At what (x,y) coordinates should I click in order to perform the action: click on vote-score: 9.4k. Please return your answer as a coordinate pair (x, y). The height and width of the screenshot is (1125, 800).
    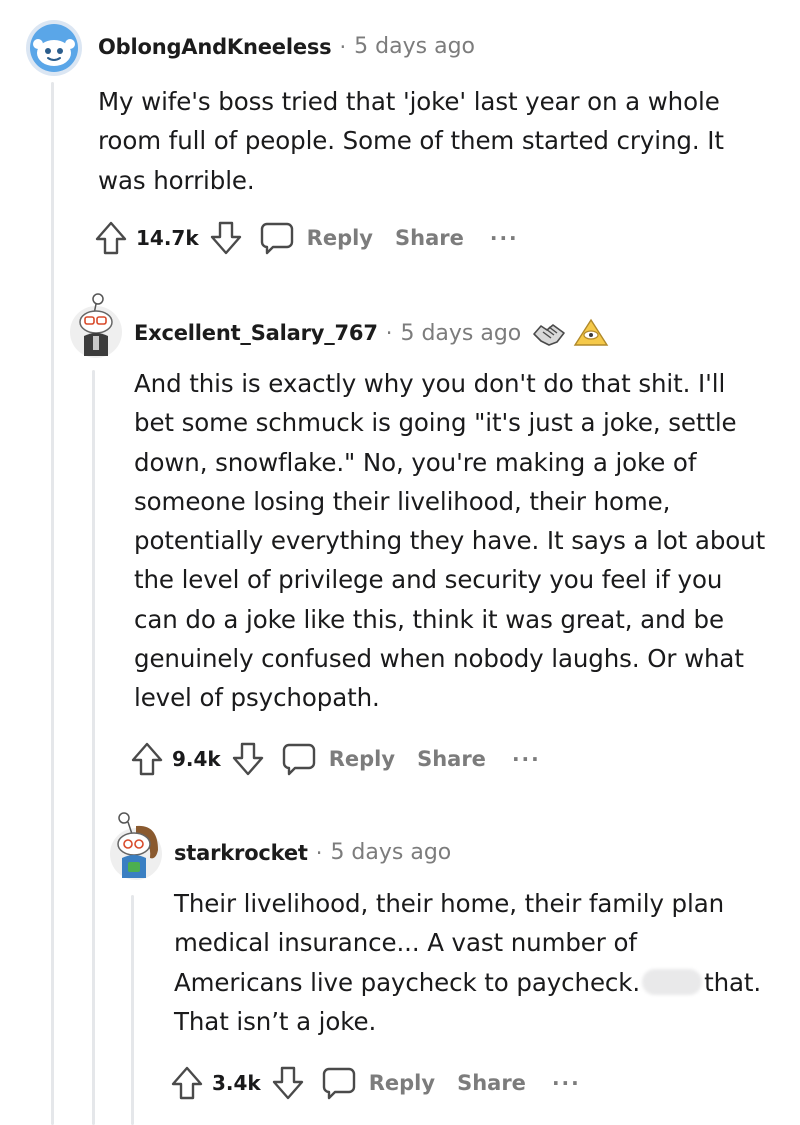
    Looking at the image, I should click on (196, 759).